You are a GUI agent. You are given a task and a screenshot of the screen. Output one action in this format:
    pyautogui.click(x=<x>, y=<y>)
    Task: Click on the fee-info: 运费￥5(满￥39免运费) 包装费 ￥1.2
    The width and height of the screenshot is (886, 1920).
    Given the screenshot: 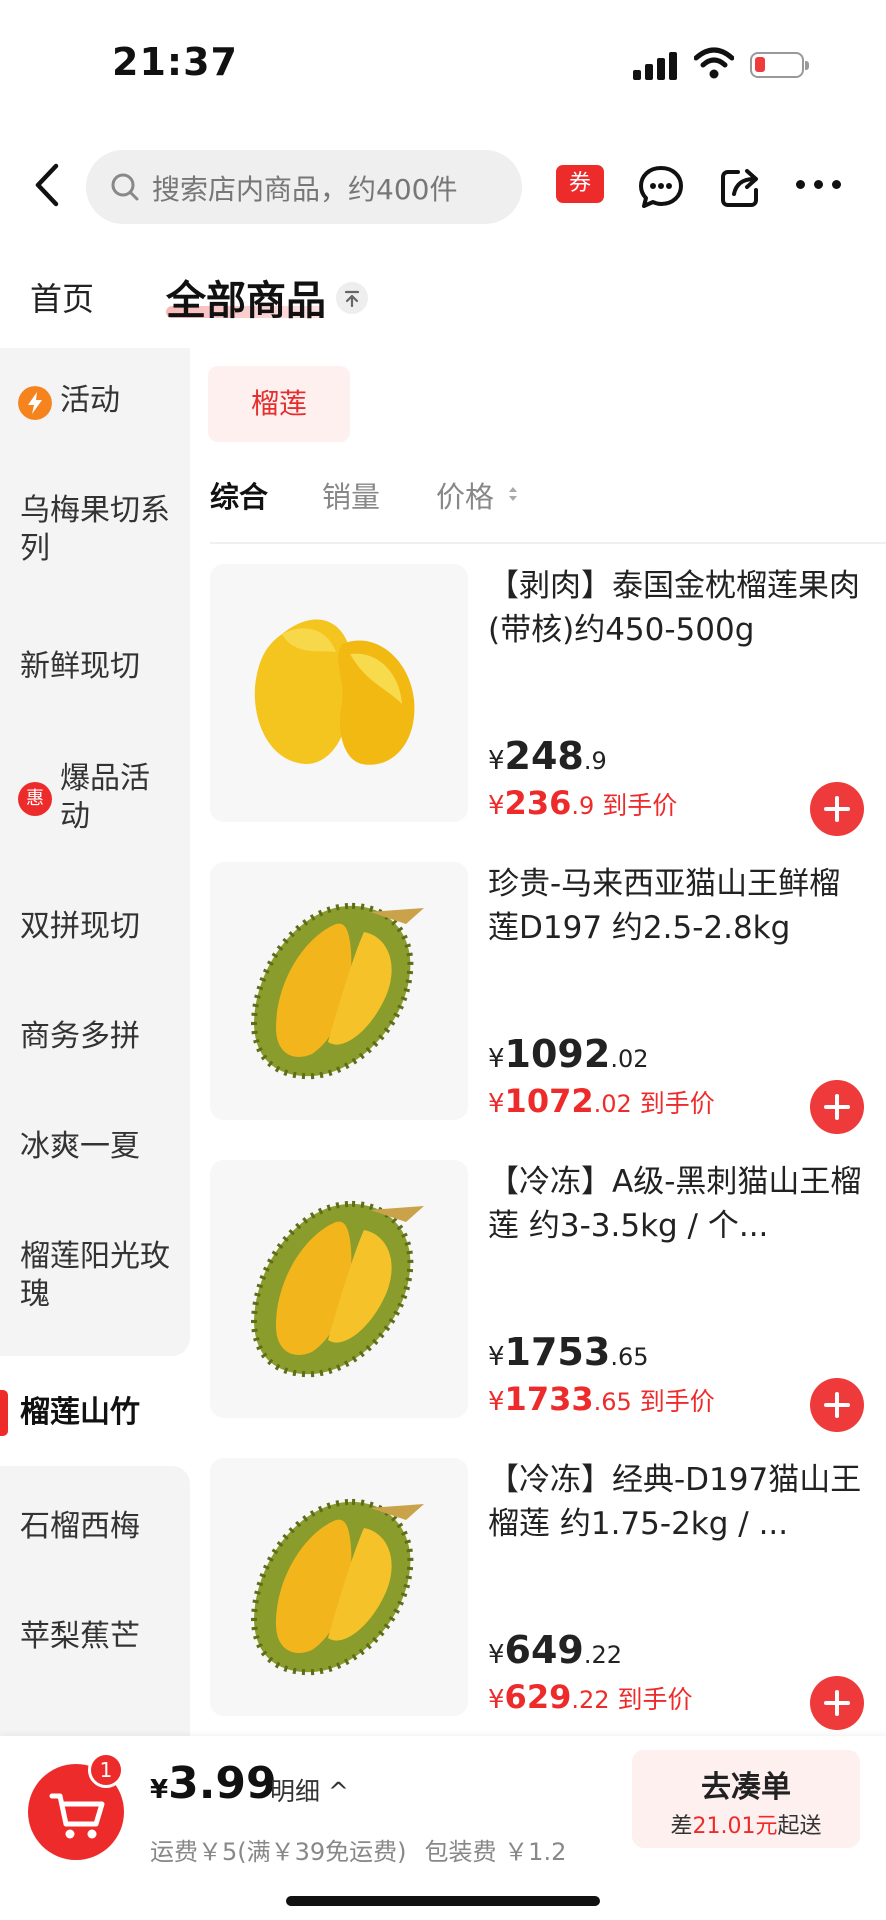 What is the action you would take?
    pyautogui.click(x=358, y=1852)
    